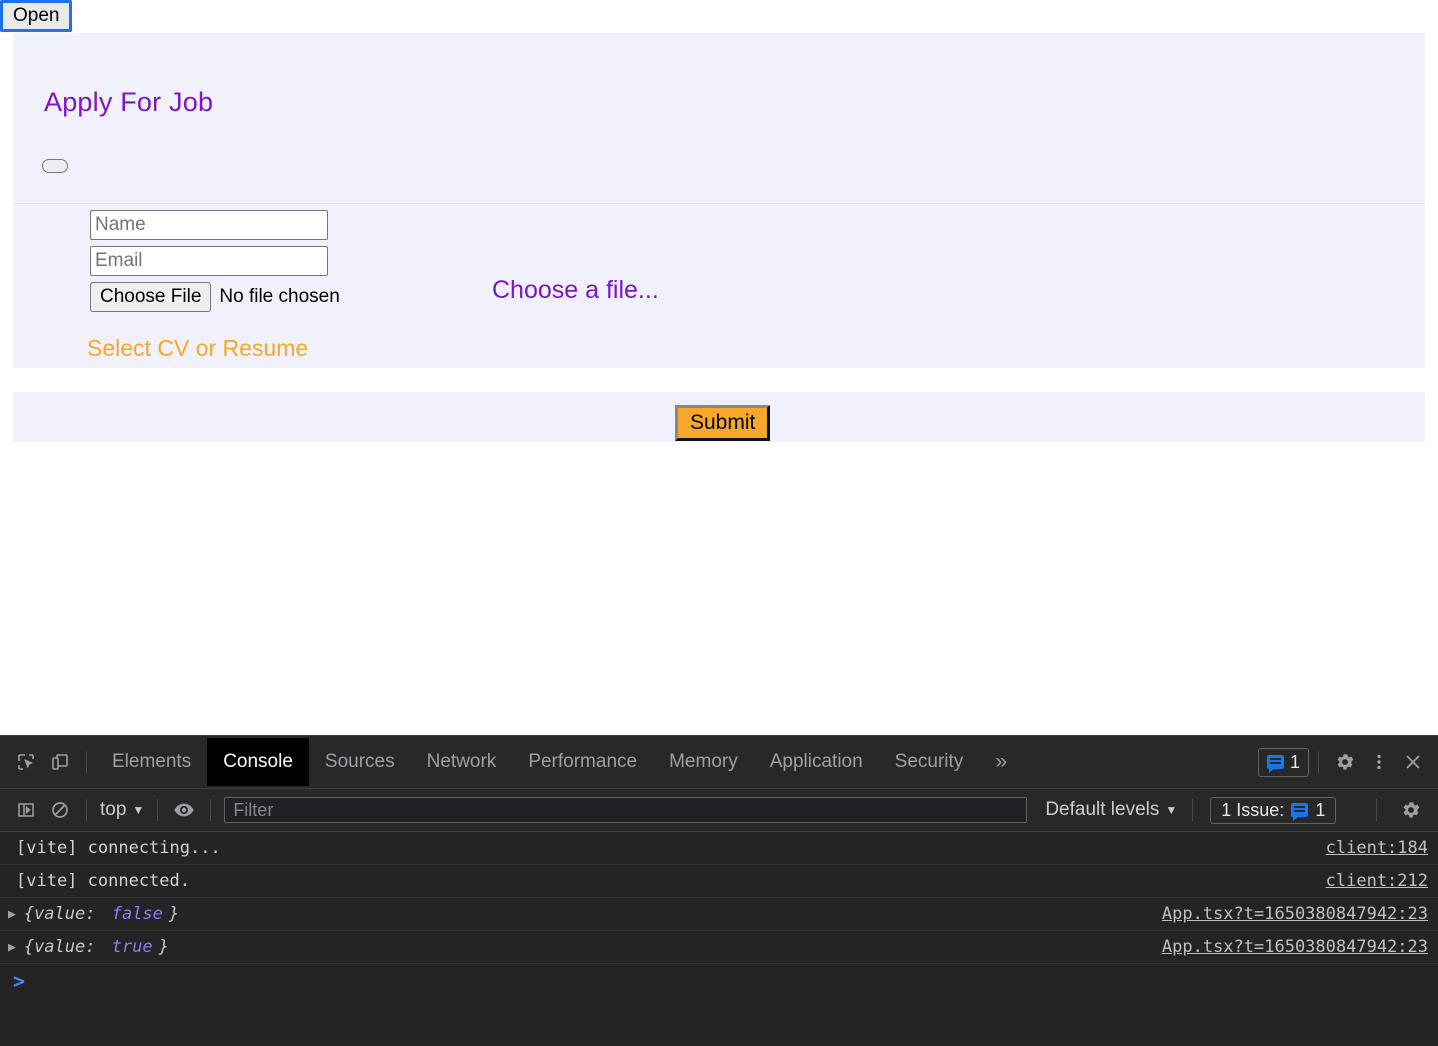 The height and width of the screenshot is (1046, 1438). Describe the element at coordinates (1171, 810) in the screenshot. I see `chevron-down-icon-2: ▼` at that location.